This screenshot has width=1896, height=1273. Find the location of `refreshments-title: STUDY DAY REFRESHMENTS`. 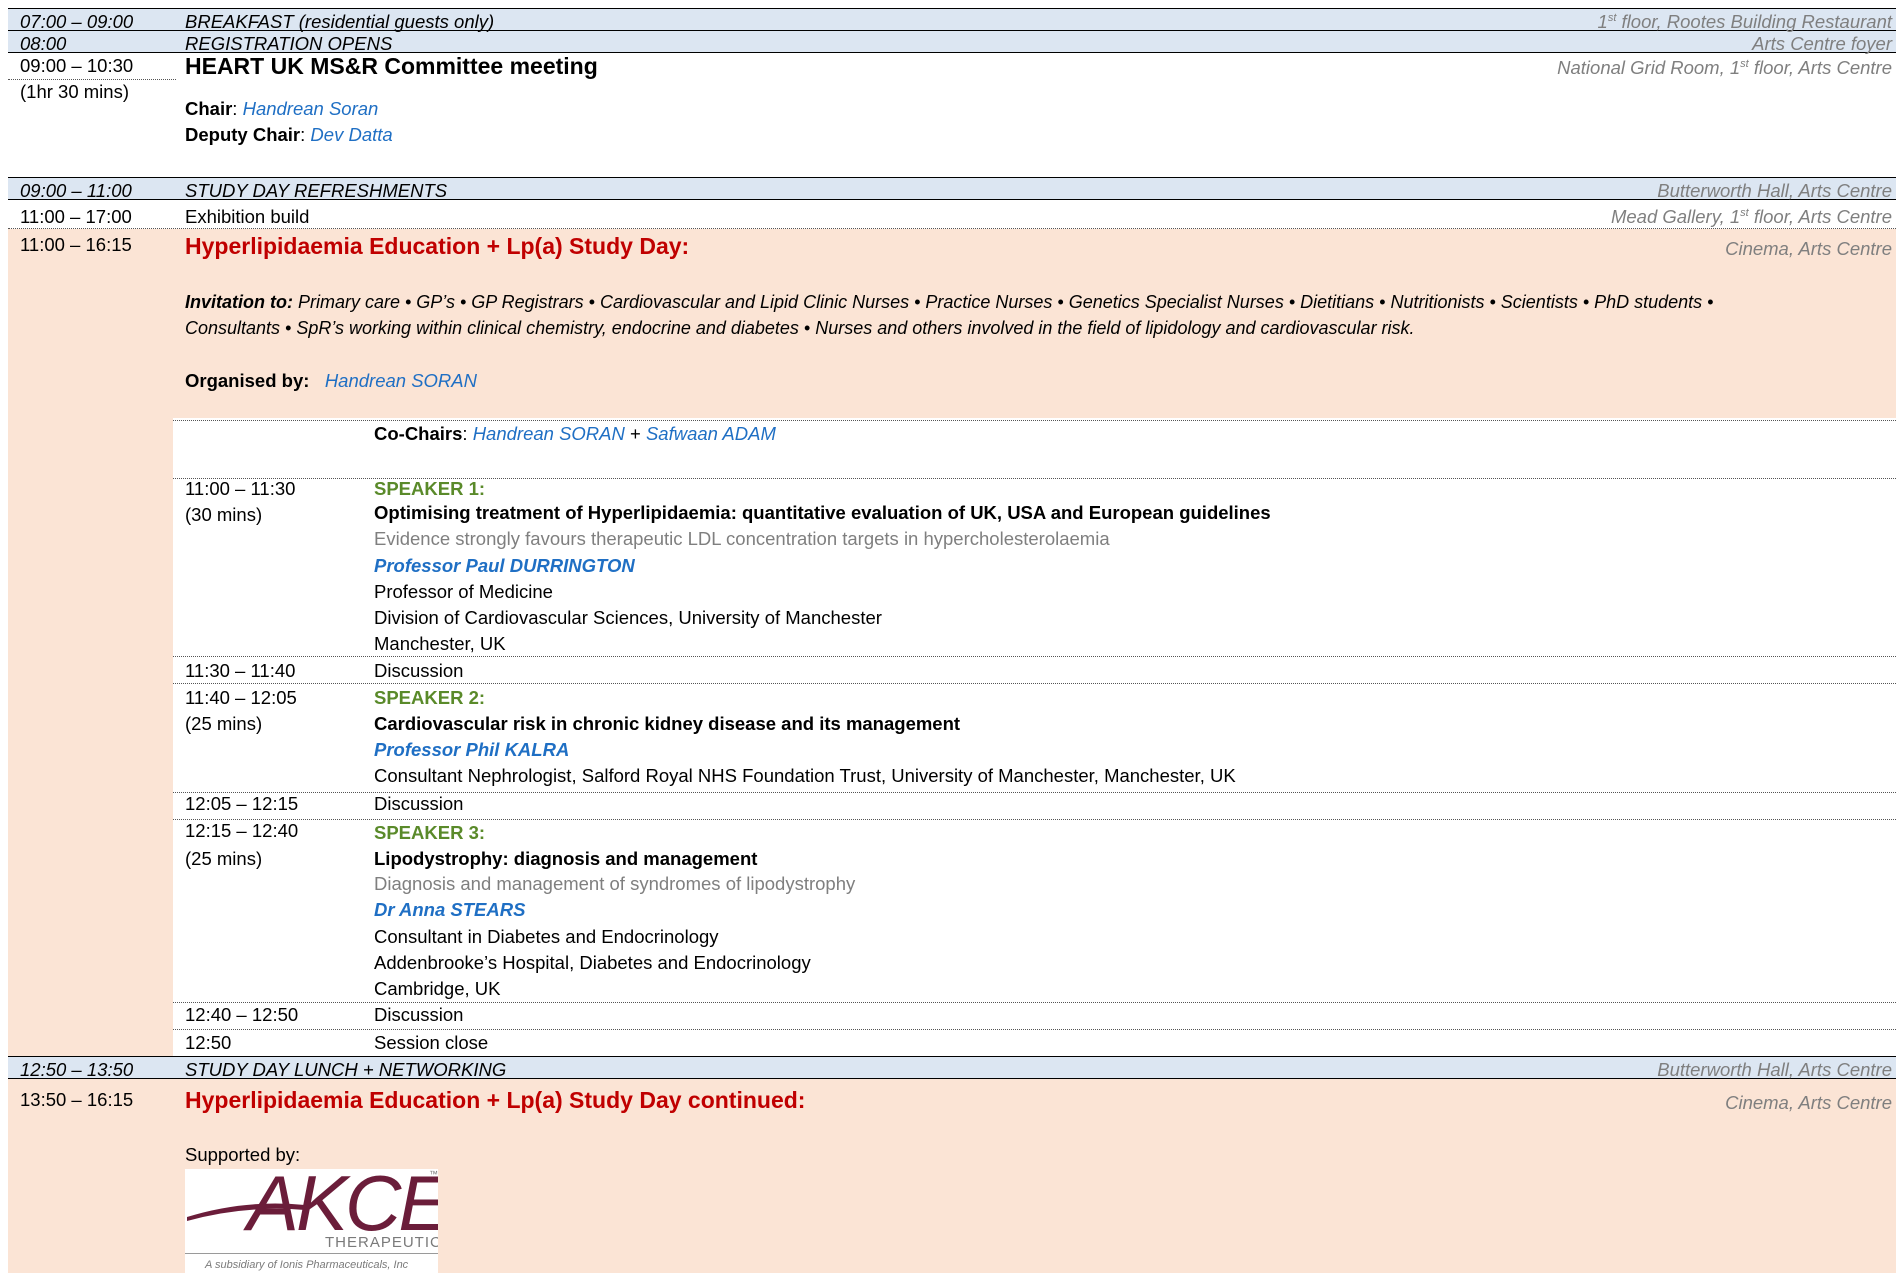

refreshments-title: STUDY DAY REFRESHMENTS is located at coordinates (316, 190).